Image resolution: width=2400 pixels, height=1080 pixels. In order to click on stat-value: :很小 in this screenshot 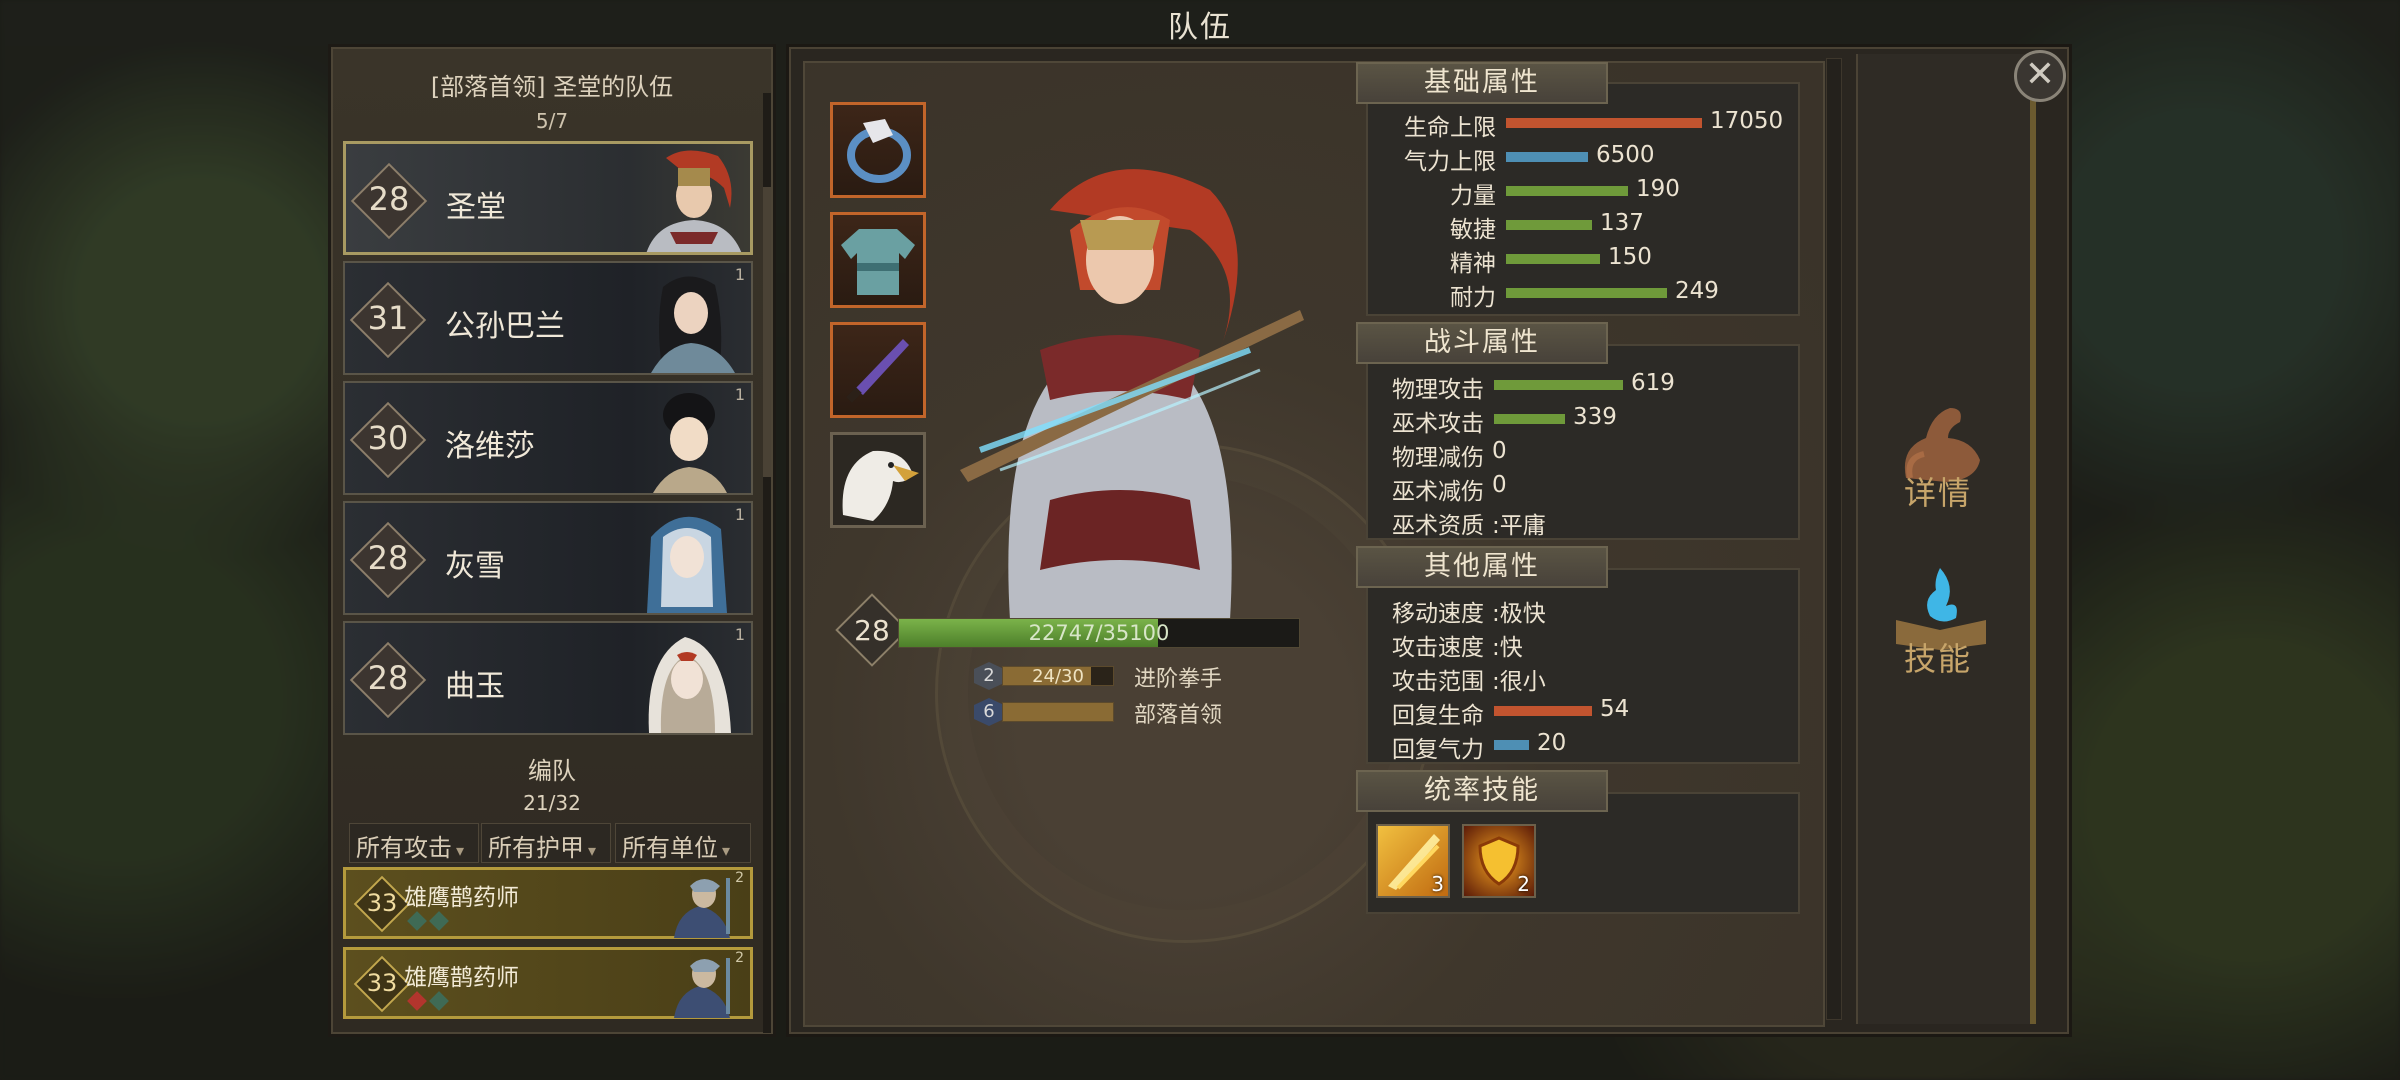, I will do `click(1519, 682)`.